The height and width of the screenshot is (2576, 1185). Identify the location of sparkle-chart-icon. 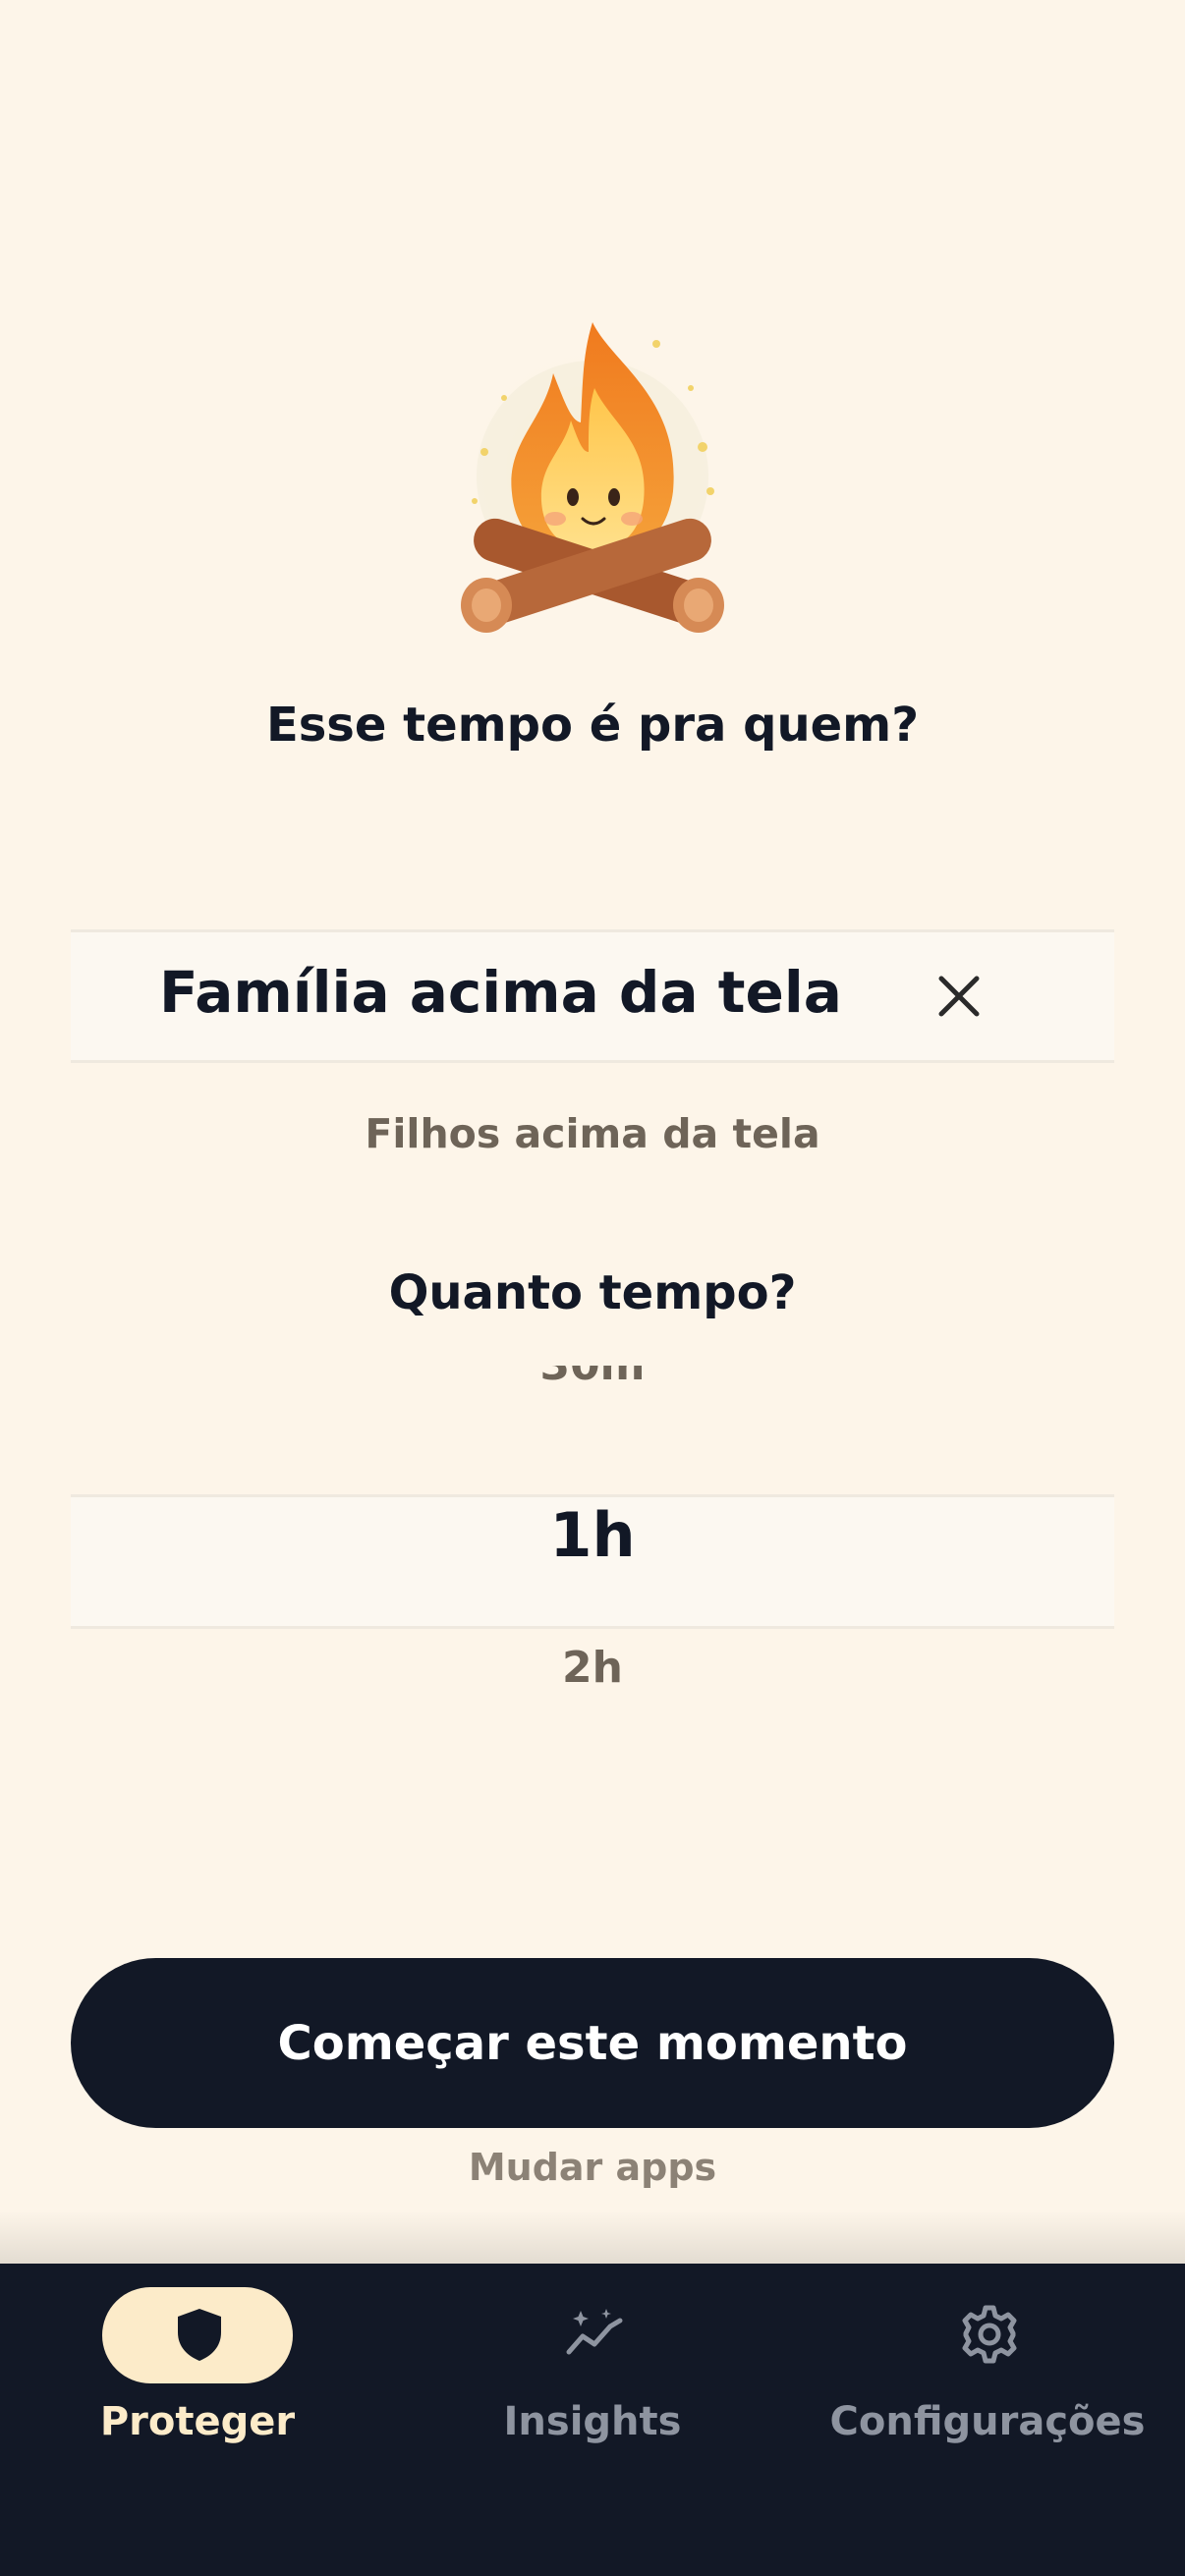
(594, 2332).